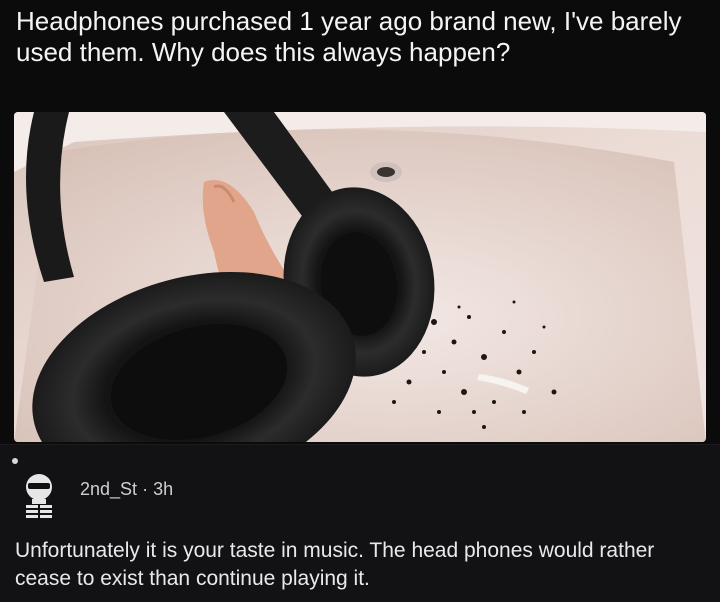 The width and height of the screenshot is (720, 602). What do you see at coordinates (163, 489) in the screenshot?
I see `comment-time: 3h` at bounding box center [163, 489].